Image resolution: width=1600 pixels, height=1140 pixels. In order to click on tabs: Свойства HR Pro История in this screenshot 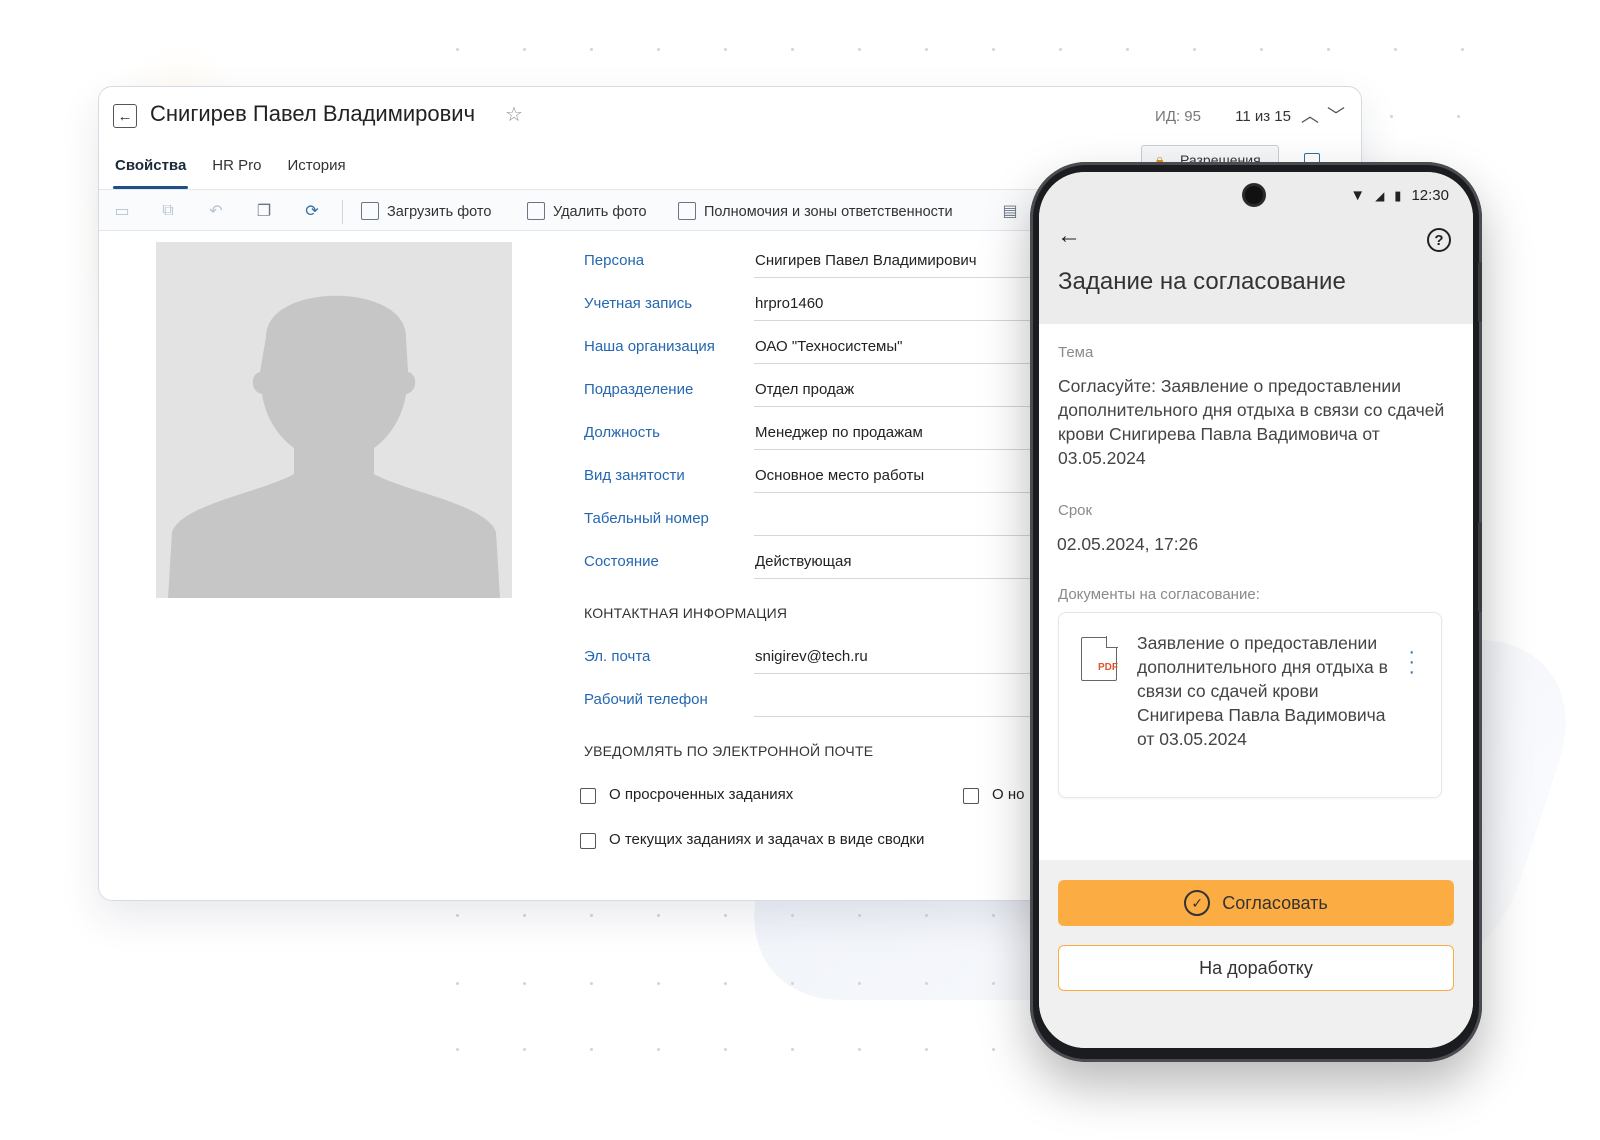, I will do `click(229, 171)`.